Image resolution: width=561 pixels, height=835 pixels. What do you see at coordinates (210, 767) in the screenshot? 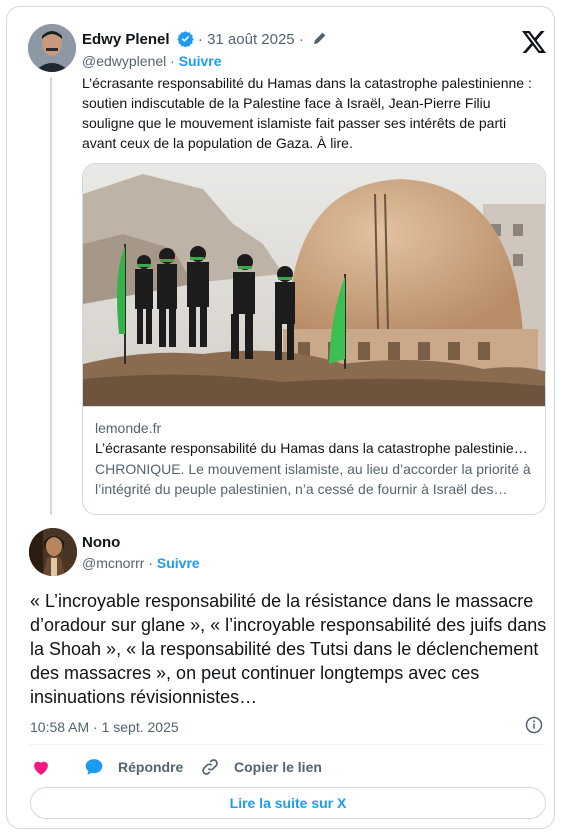
I see `link-icon` at bounding box center [210, 767].